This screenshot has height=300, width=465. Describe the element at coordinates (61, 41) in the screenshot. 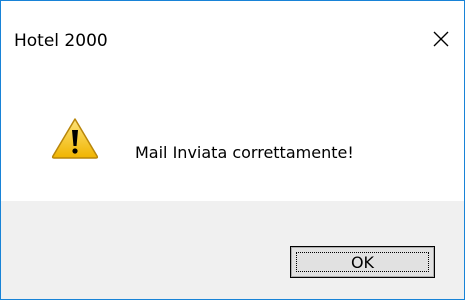

I see `window-title: Hotel 2000` at that location.